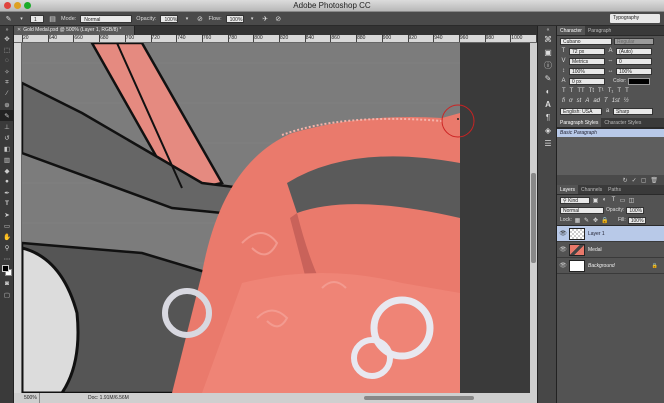 The height and width of the screenshot is (403, 664). I want to click on language-select: English: USA, so click(581, 111).